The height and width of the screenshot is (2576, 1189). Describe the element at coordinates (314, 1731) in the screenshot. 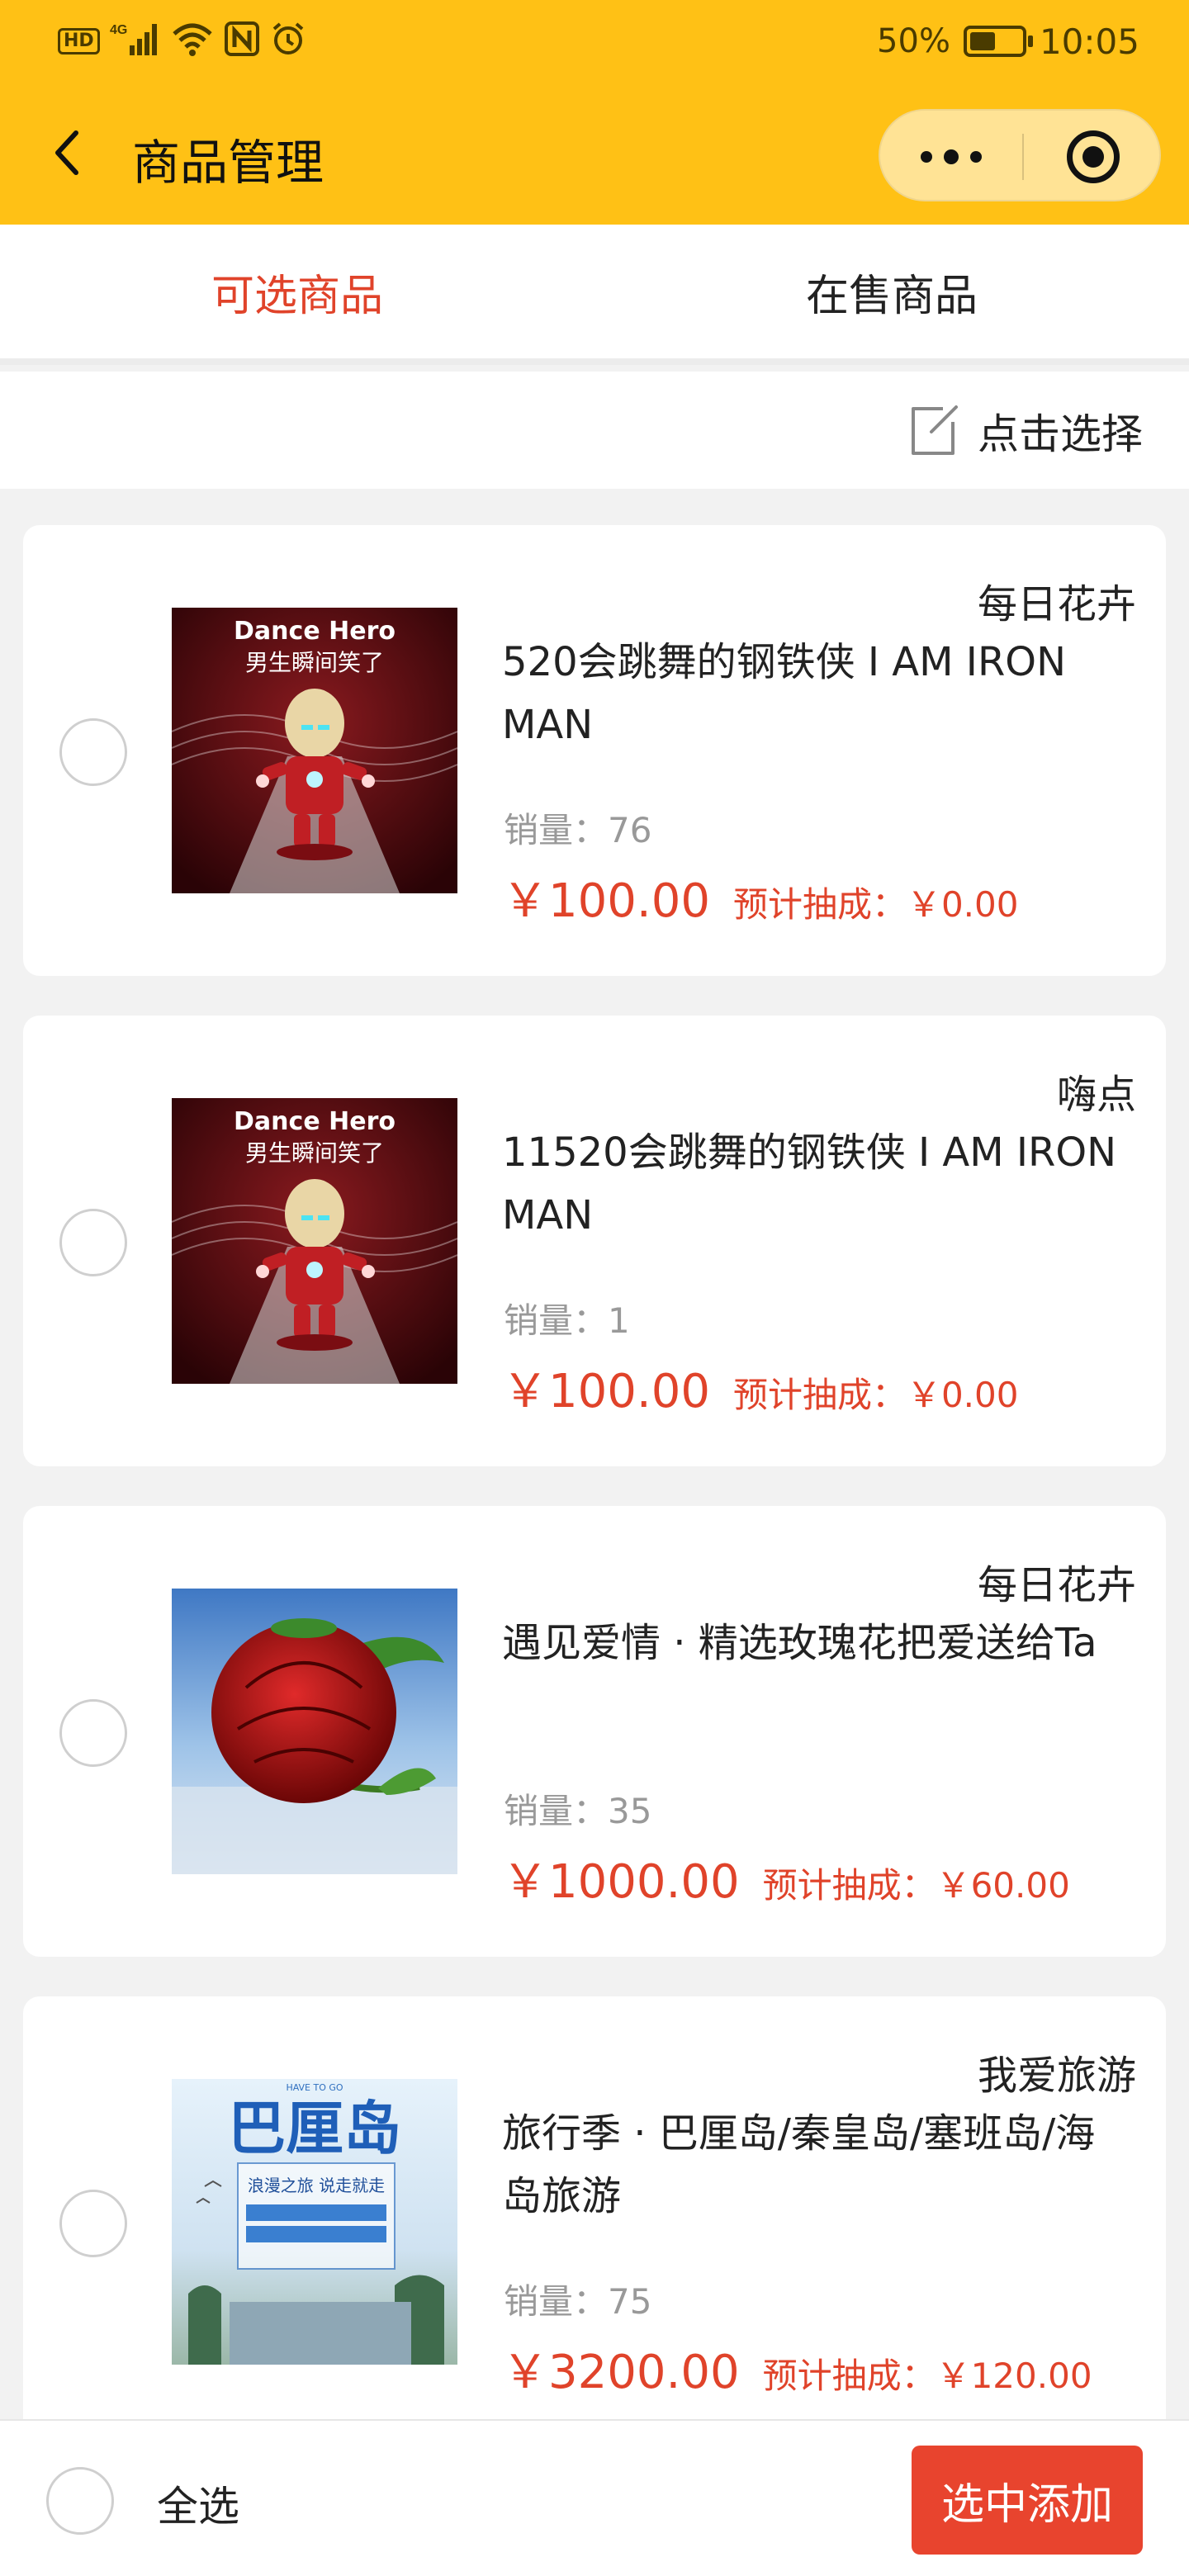

I see `product-image` at that location.